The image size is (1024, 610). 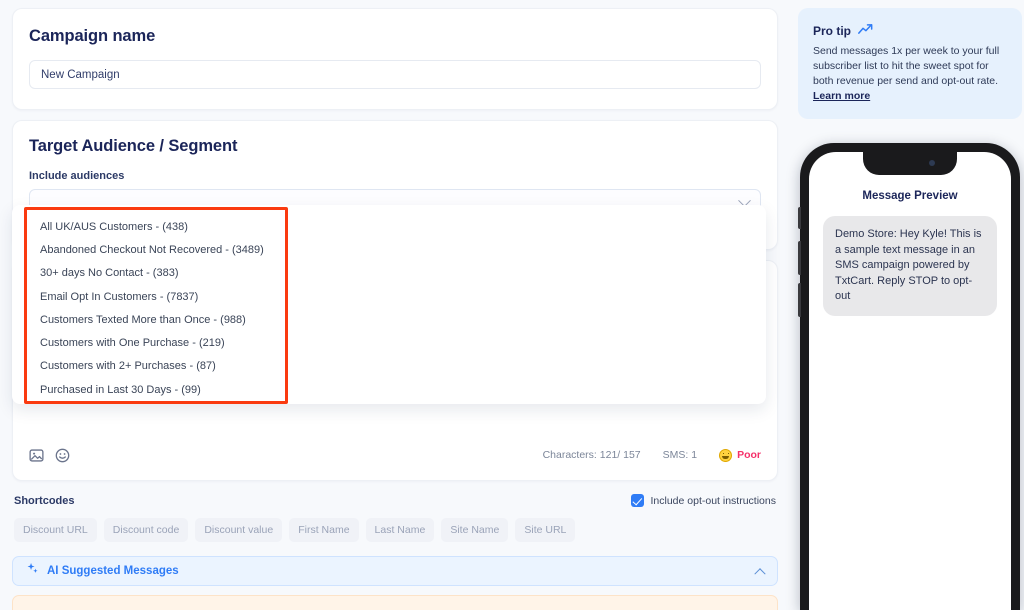 I want to click on quality-indicator: Poor, so click(x=740, y=455).